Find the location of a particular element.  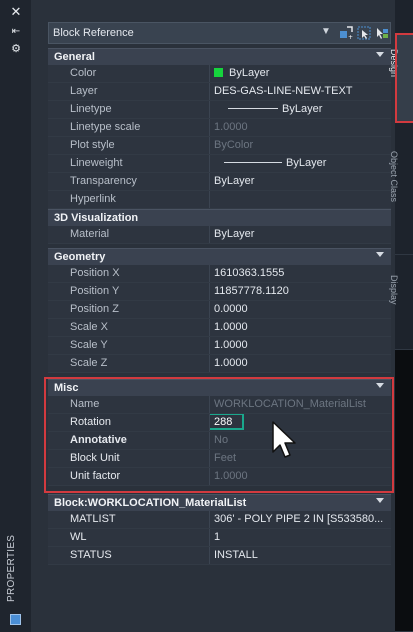

section-geometry: Geometry is located at coordinates (219, 256).